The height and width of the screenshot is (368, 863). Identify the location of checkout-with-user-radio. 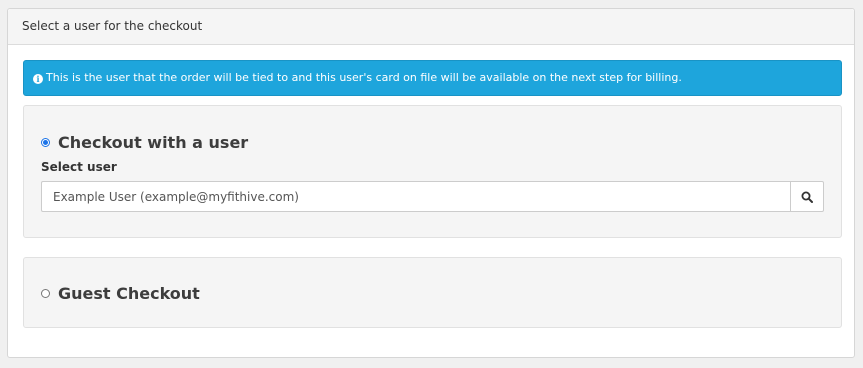
(45, 142).